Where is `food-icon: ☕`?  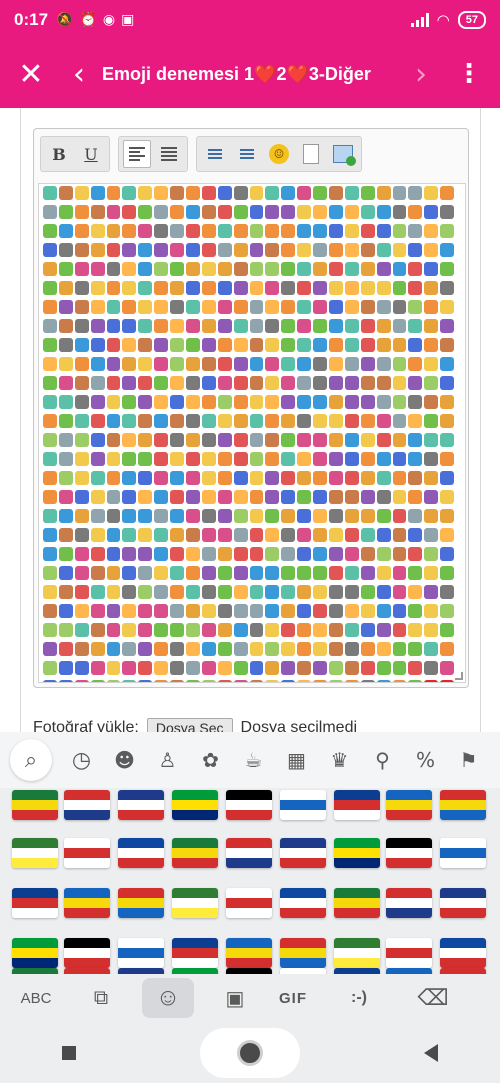 food-icon: ☕ is located at coordinates (253, 760).